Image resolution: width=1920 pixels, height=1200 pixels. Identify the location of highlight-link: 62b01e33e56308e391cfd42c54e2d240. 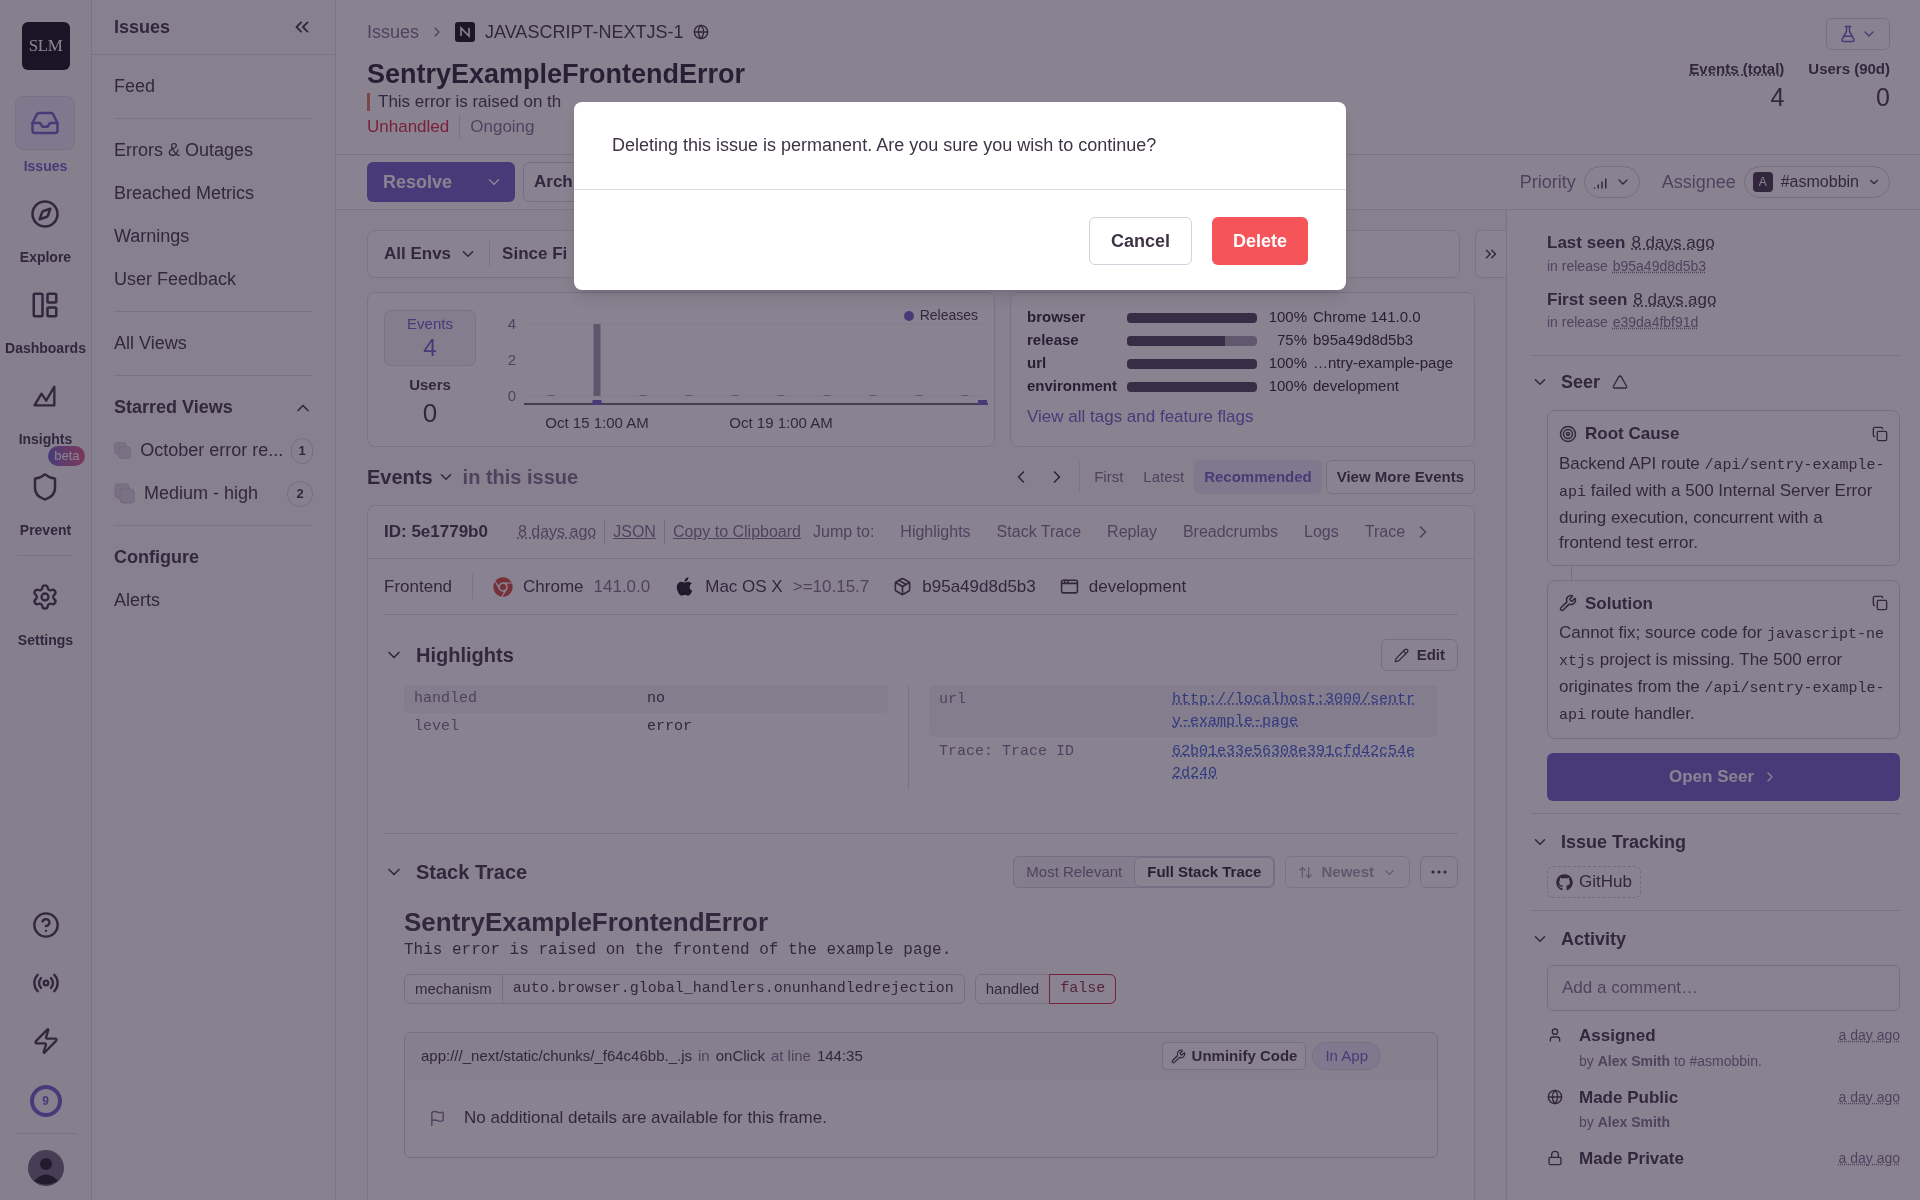
(1297, 763).